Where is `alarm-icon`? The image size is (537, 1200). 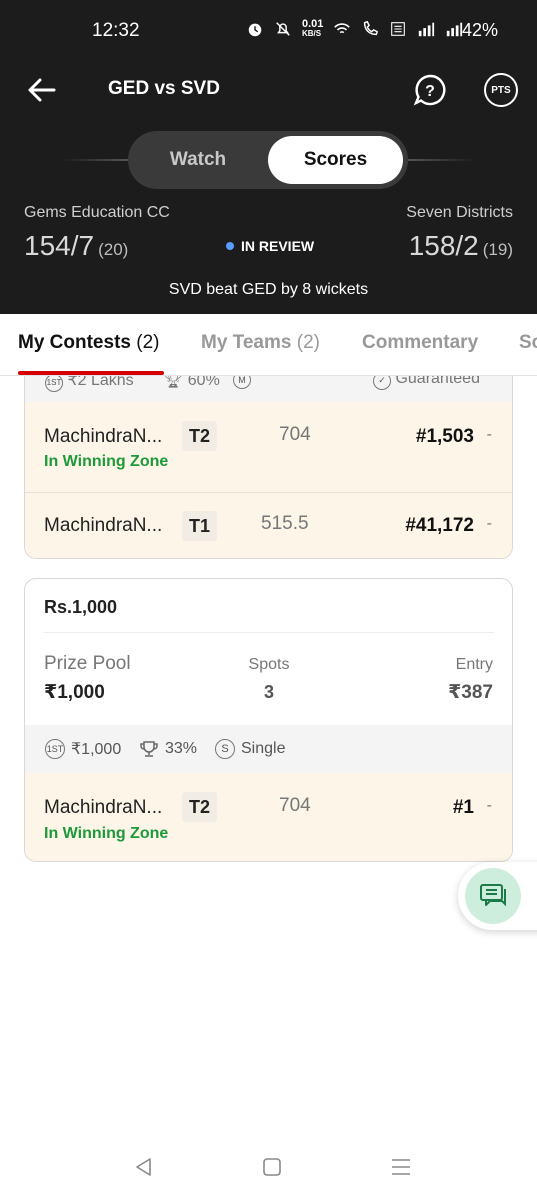 alarm-icon is located at coordinates (255, 30).